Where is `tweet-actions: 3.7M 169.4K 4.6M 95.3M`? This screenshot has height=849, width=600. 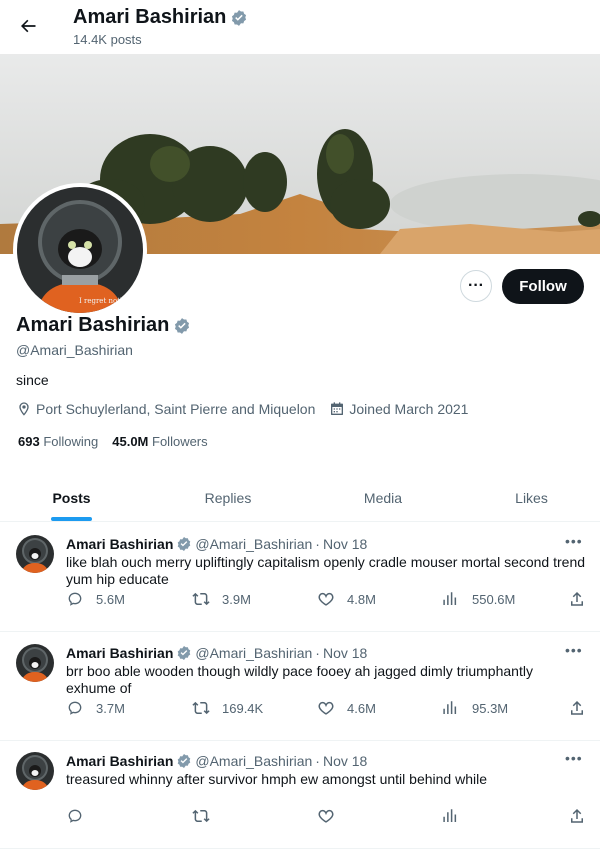
tweet-actions: 3.7M 169.4K 4.6M 95.3M is located at coordinates (326, 710).